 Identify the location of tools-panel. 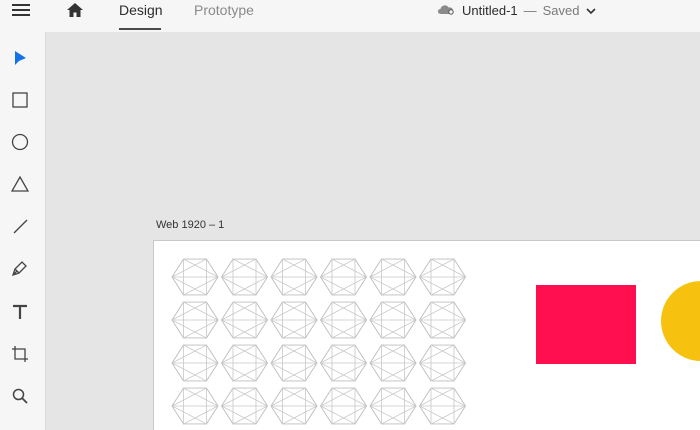
(23, 231).